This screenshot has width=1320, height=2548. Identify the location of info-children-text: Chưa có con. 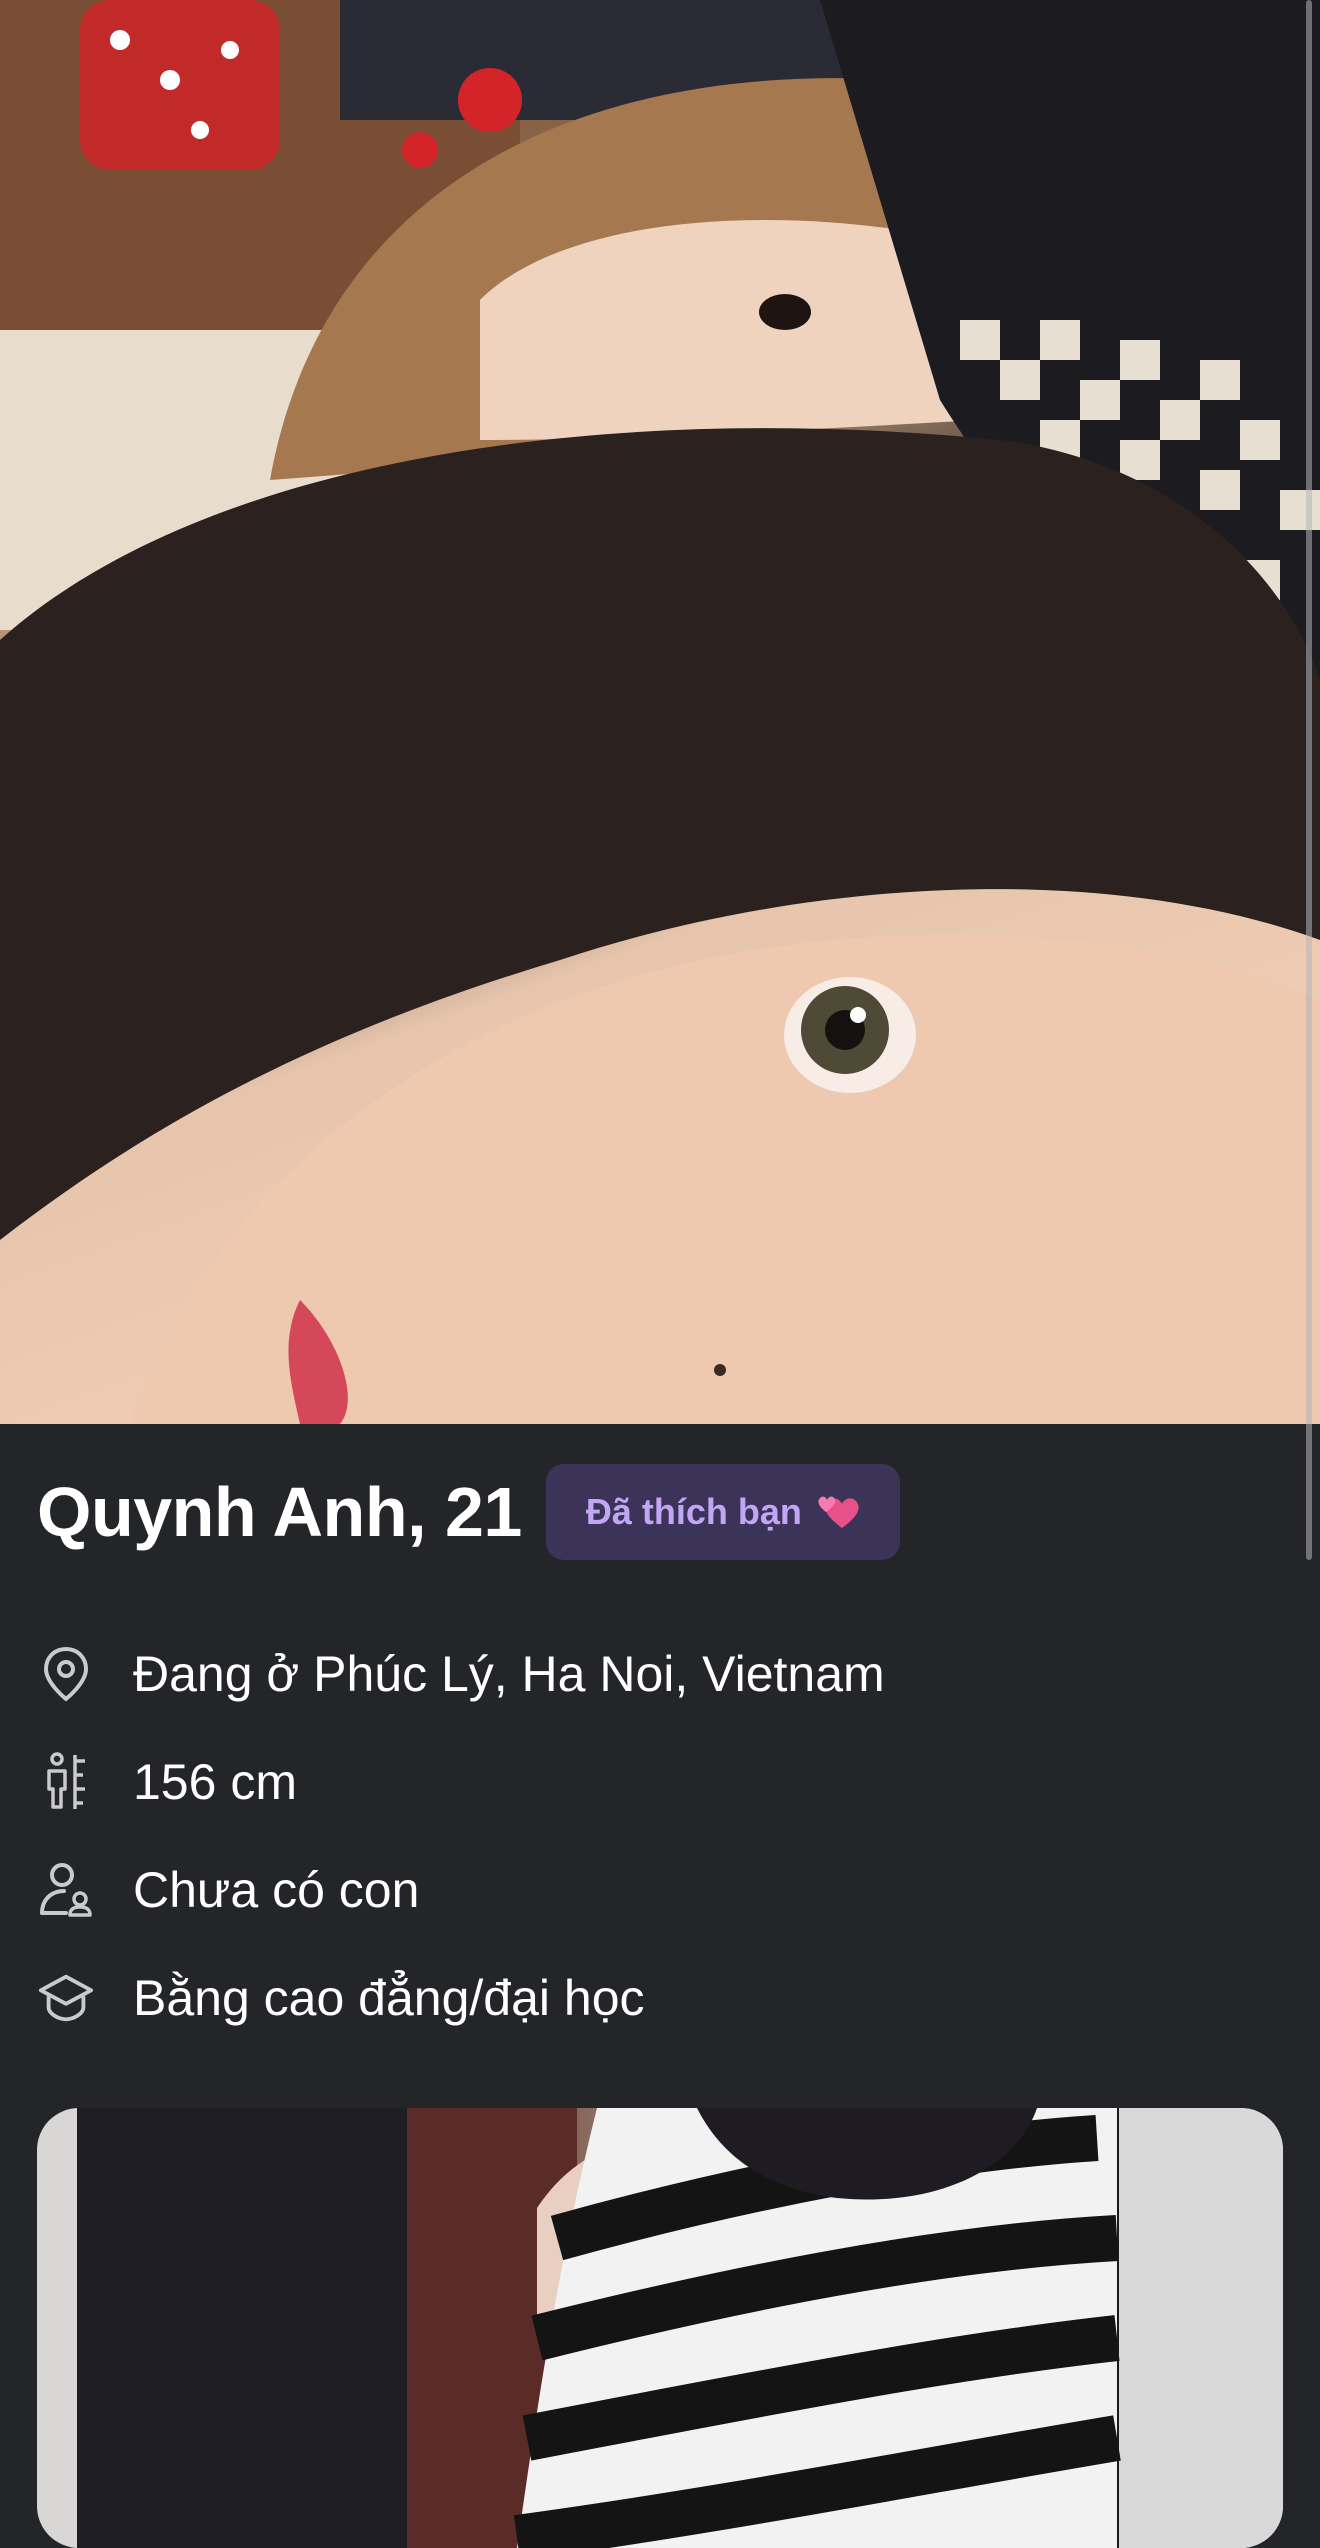
(276, 1890).